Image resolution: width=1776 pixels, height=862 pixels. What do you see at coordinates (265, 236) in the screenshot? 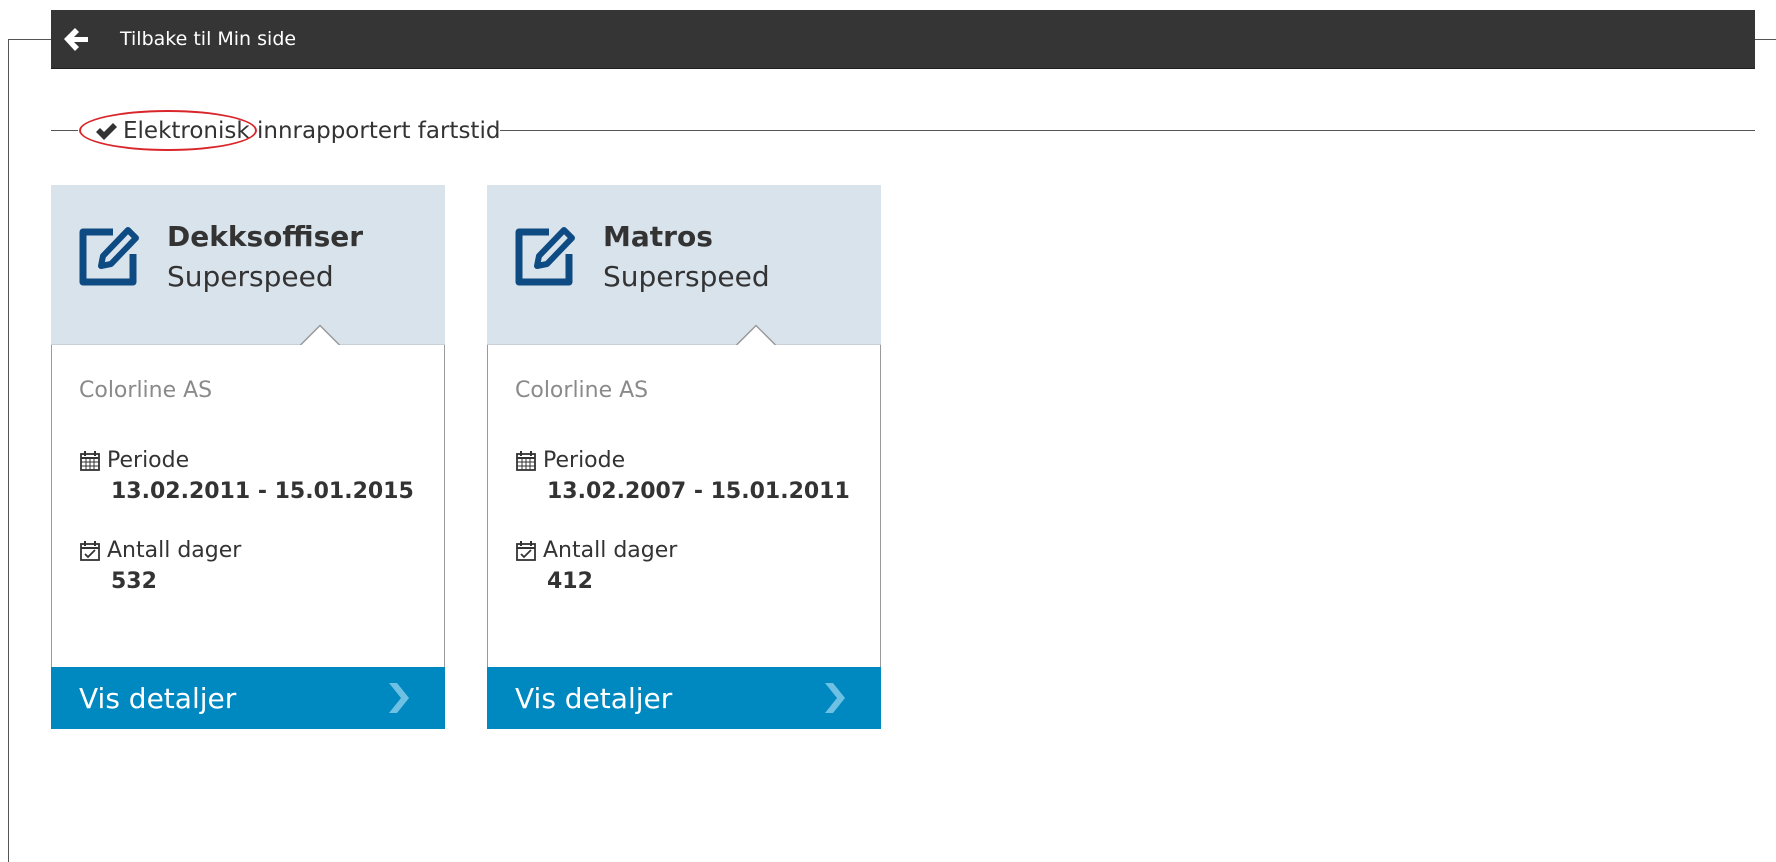
I see `card-title: Dekksoffiser` at bounding box center [265, 236].